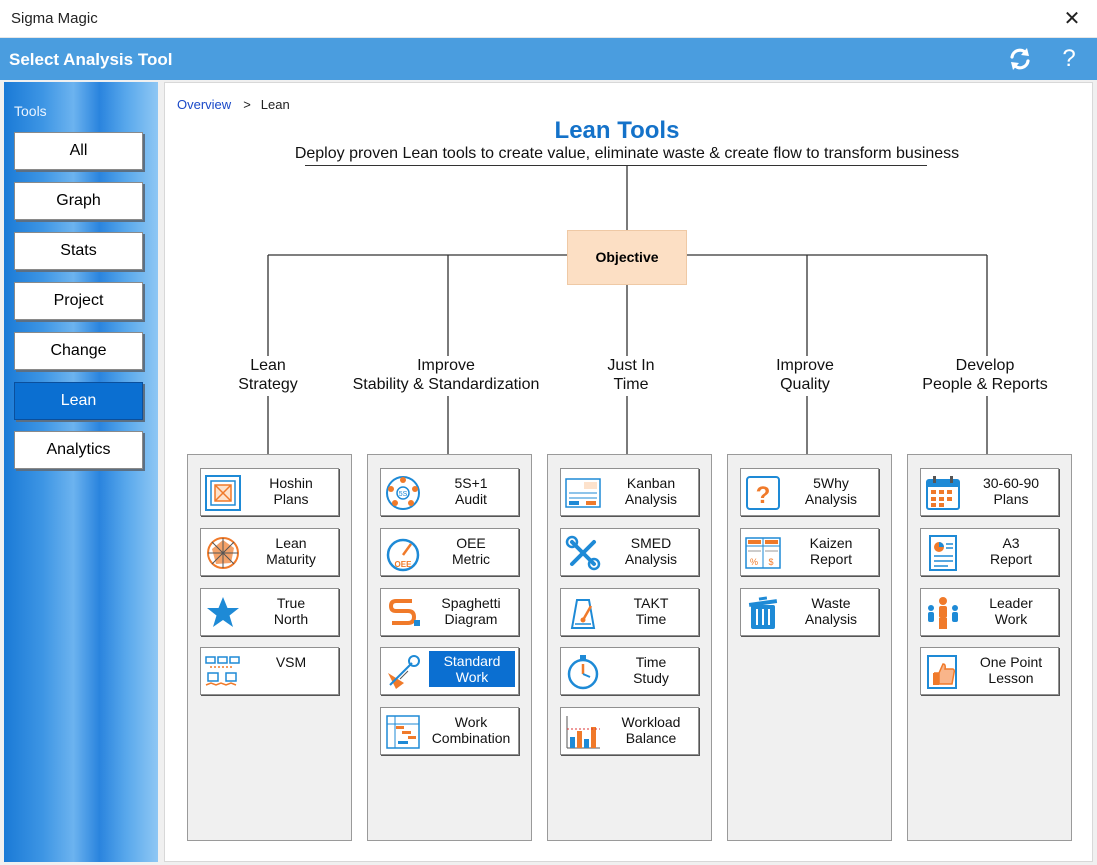 The height and width of the screenshot is (865, 1097). Describe the element at coordinates (985, 375) in the screenshot. I see `branch-label-people: Develop People & Reports` at that location.